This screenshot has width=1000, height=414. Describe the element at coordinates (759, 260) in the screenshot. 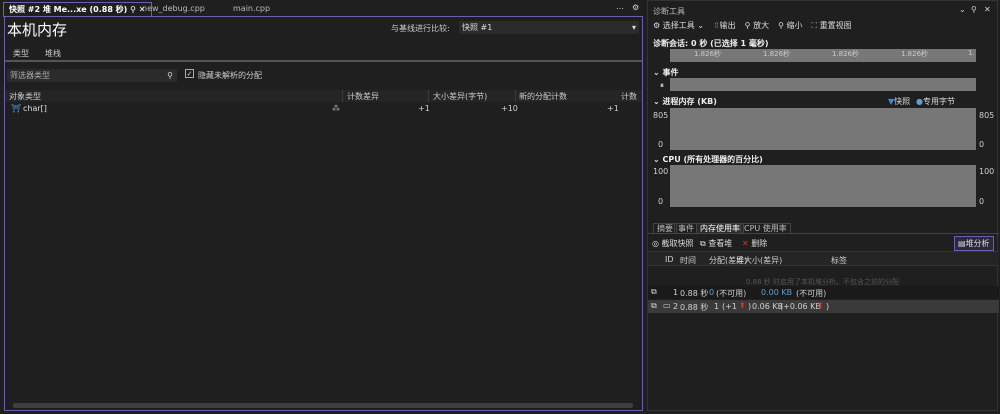

I see `col-heap: 堆大小(差异)` at that location.